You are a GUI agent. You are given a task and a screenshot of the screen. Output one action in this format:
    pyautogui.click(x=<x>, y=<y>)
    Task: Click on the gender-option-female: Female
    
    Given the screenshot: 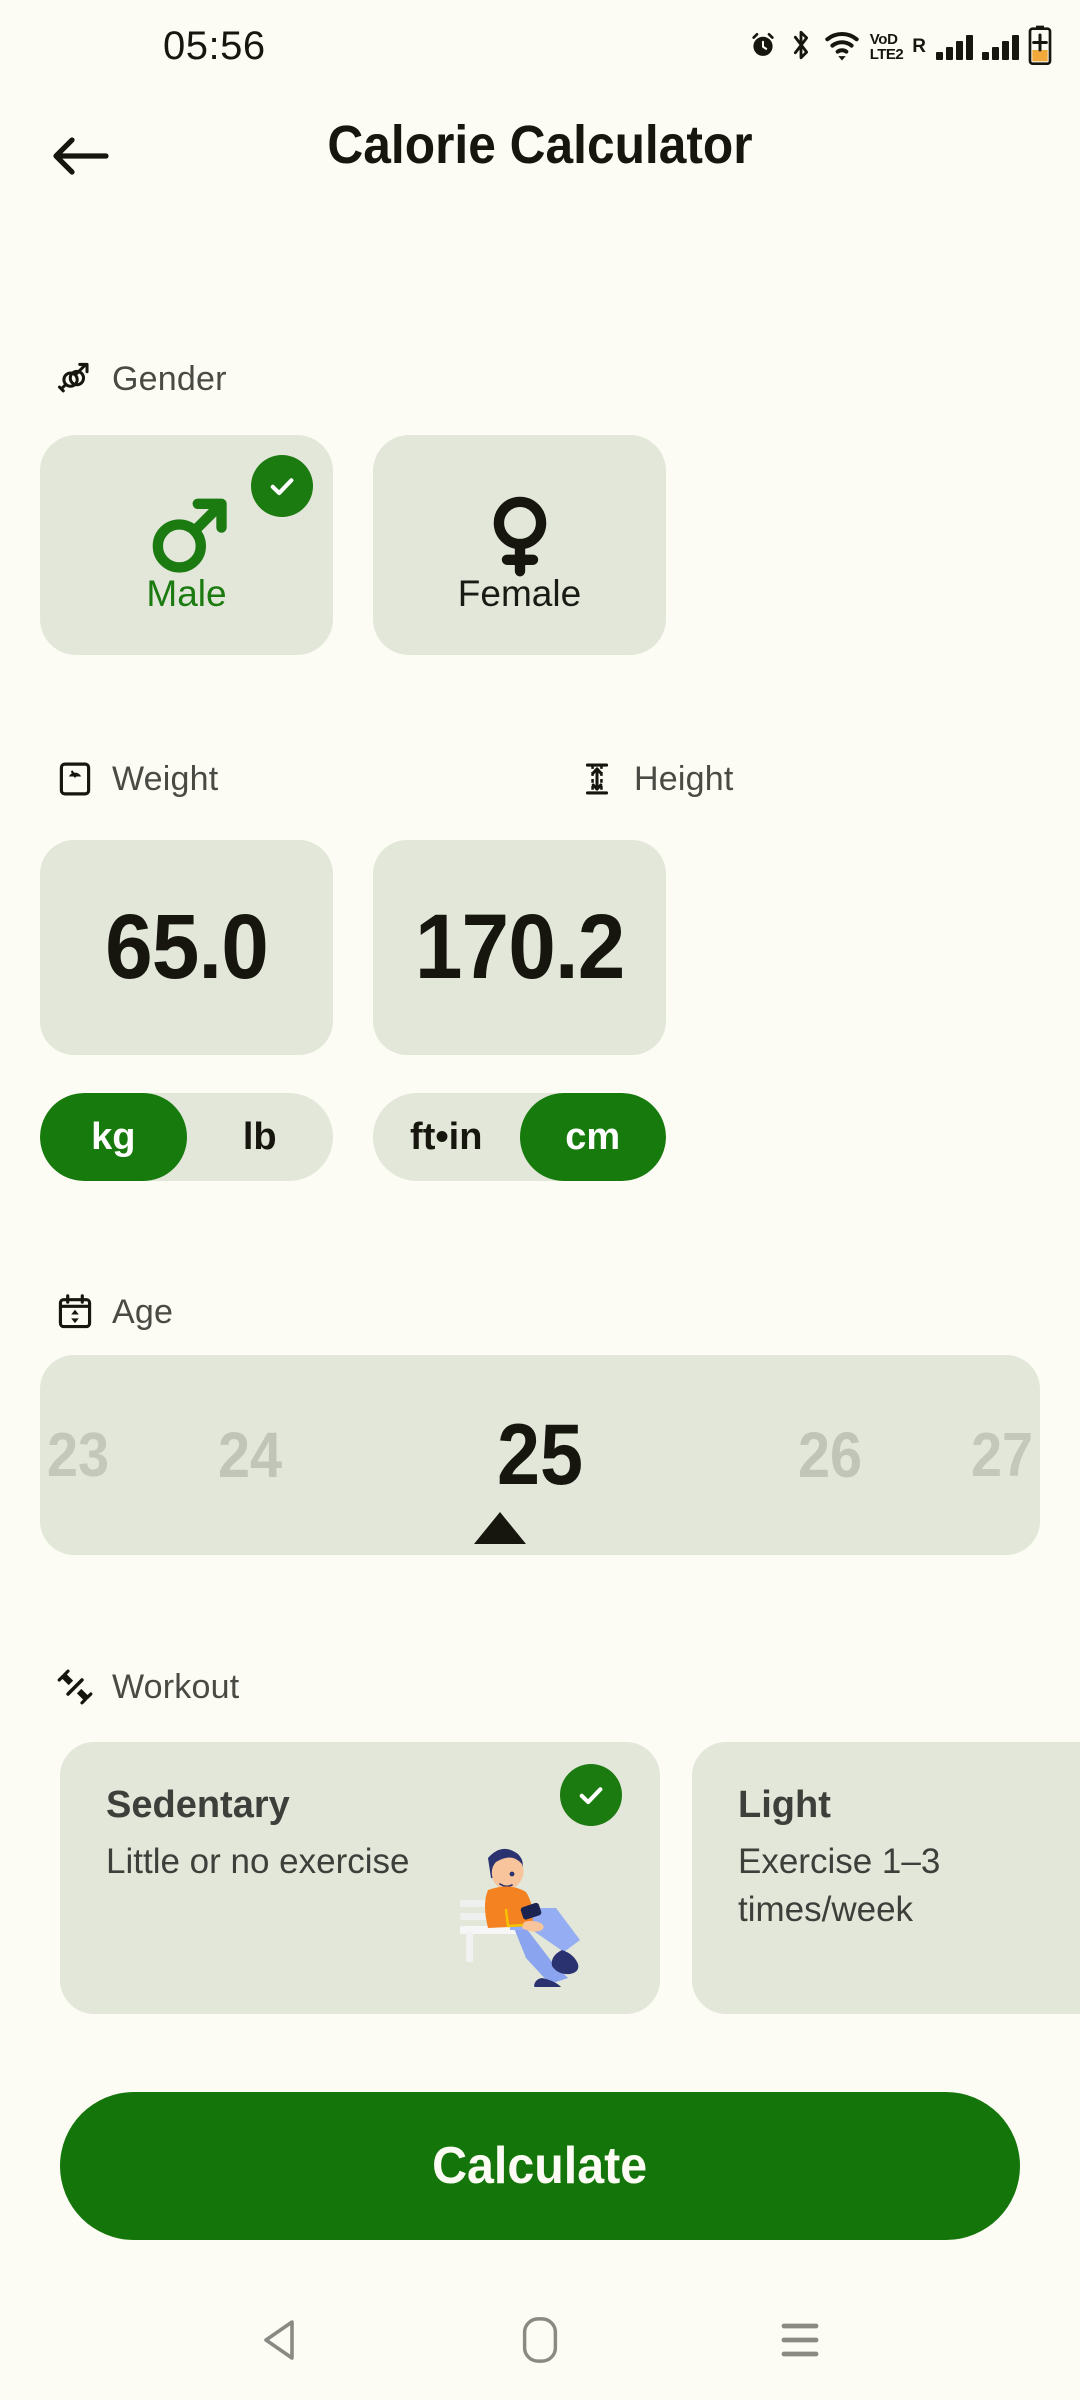 What is the action you would take?
    pyautogui.click(x=519, y=545)
    